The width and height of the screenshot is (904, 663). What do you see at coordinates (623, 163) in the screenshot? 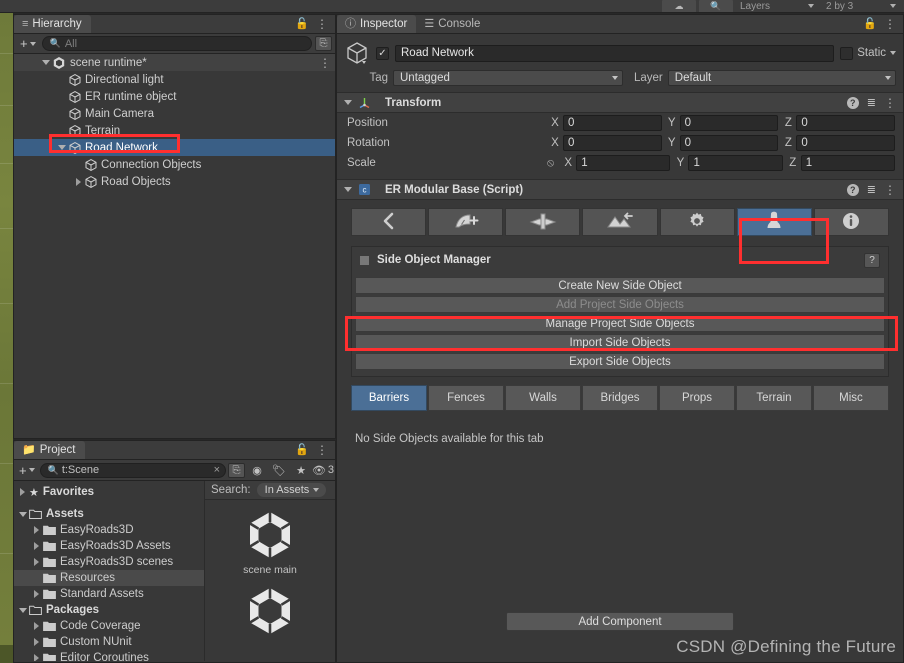
I see `transform-scale-x-field: 1` at bounding box center [623, 163].